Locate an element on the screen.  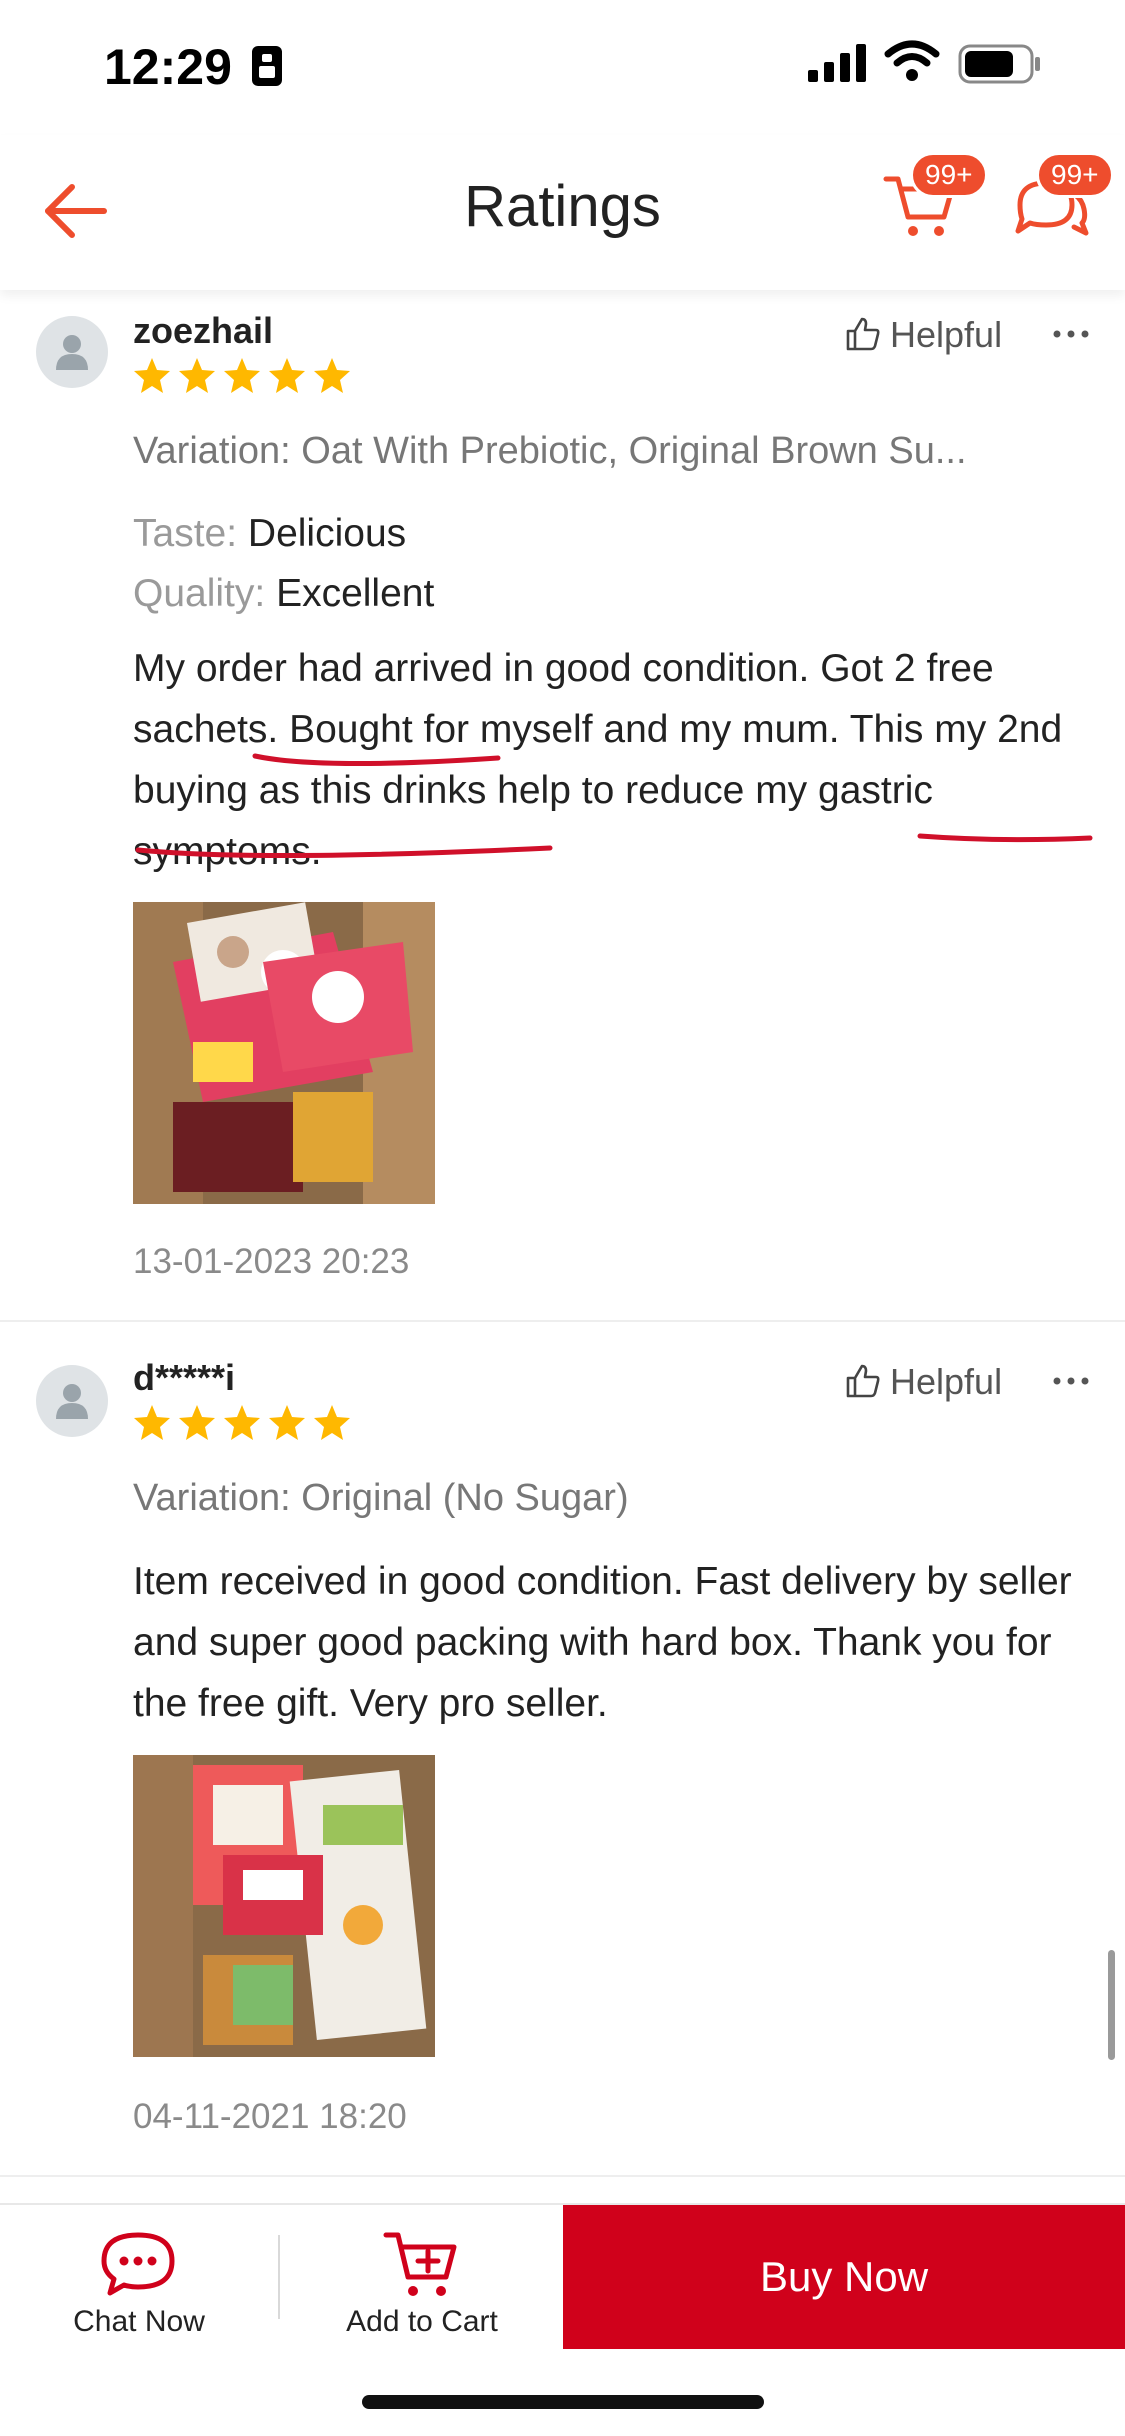
add-to-cart-button: Add to Cart is located at coordinates (422, 2277).